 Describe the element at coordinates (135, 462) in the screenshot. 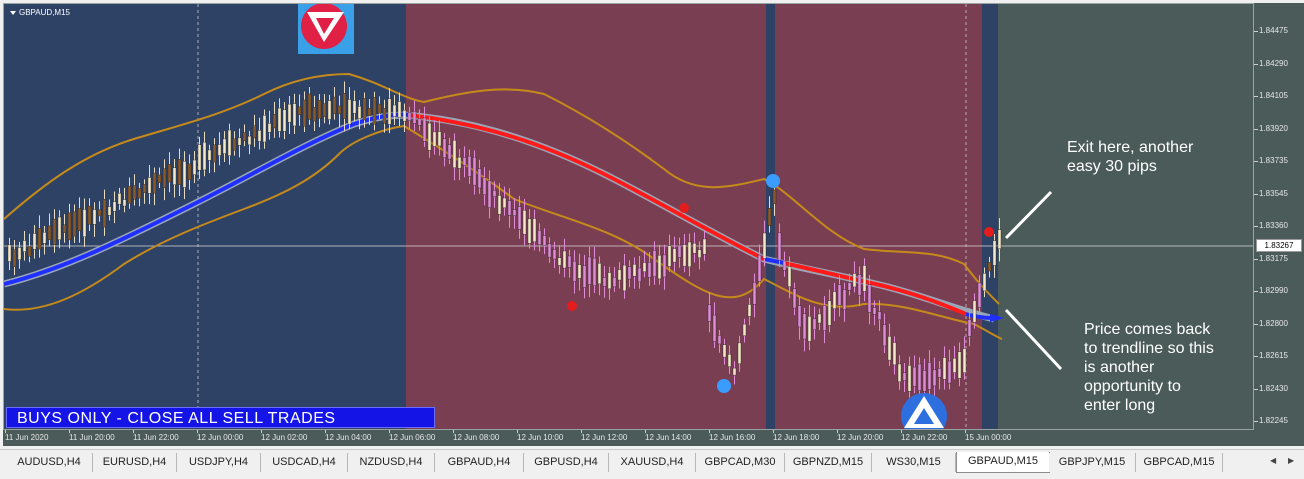

I see `chart-tab: EURUSD,H4` at that location.